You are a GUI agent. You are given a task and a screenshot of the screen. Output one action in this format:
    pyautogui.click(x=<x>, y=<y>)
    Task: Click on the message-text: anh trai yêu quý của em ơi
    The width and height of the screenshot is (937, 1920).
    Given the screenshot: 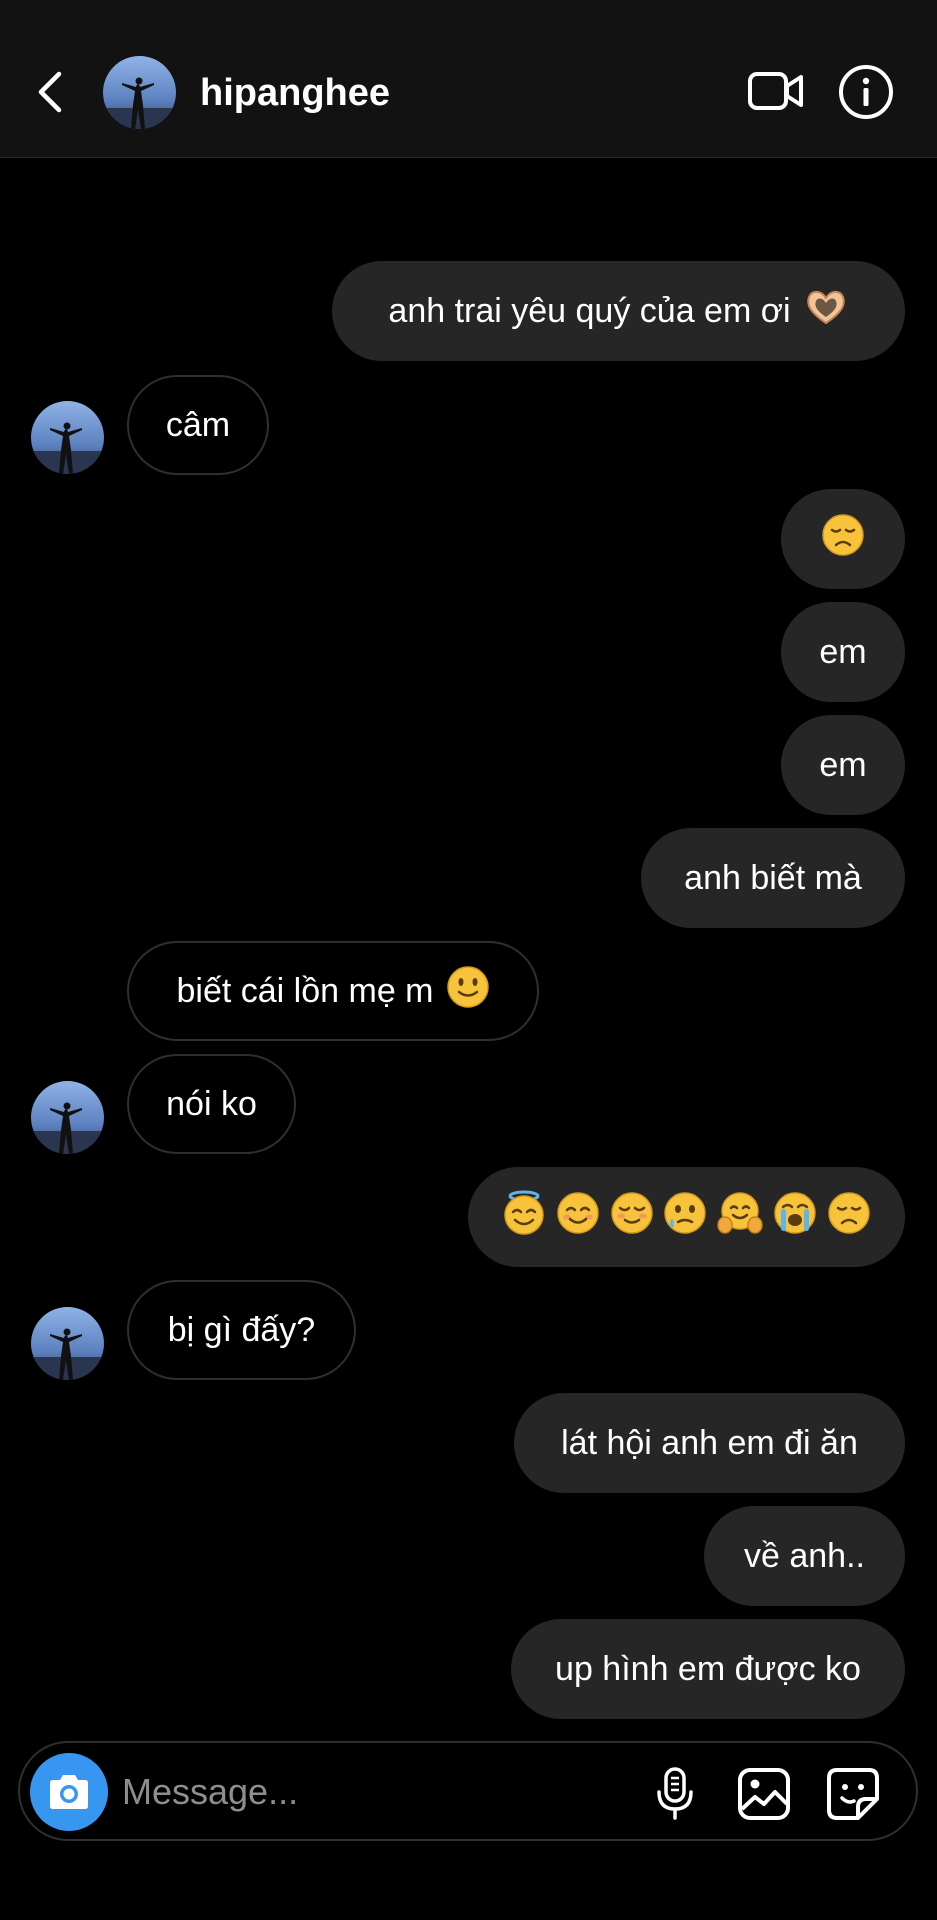 What is the action you would take?
    pyautogui.click(x=589, y=310)
    